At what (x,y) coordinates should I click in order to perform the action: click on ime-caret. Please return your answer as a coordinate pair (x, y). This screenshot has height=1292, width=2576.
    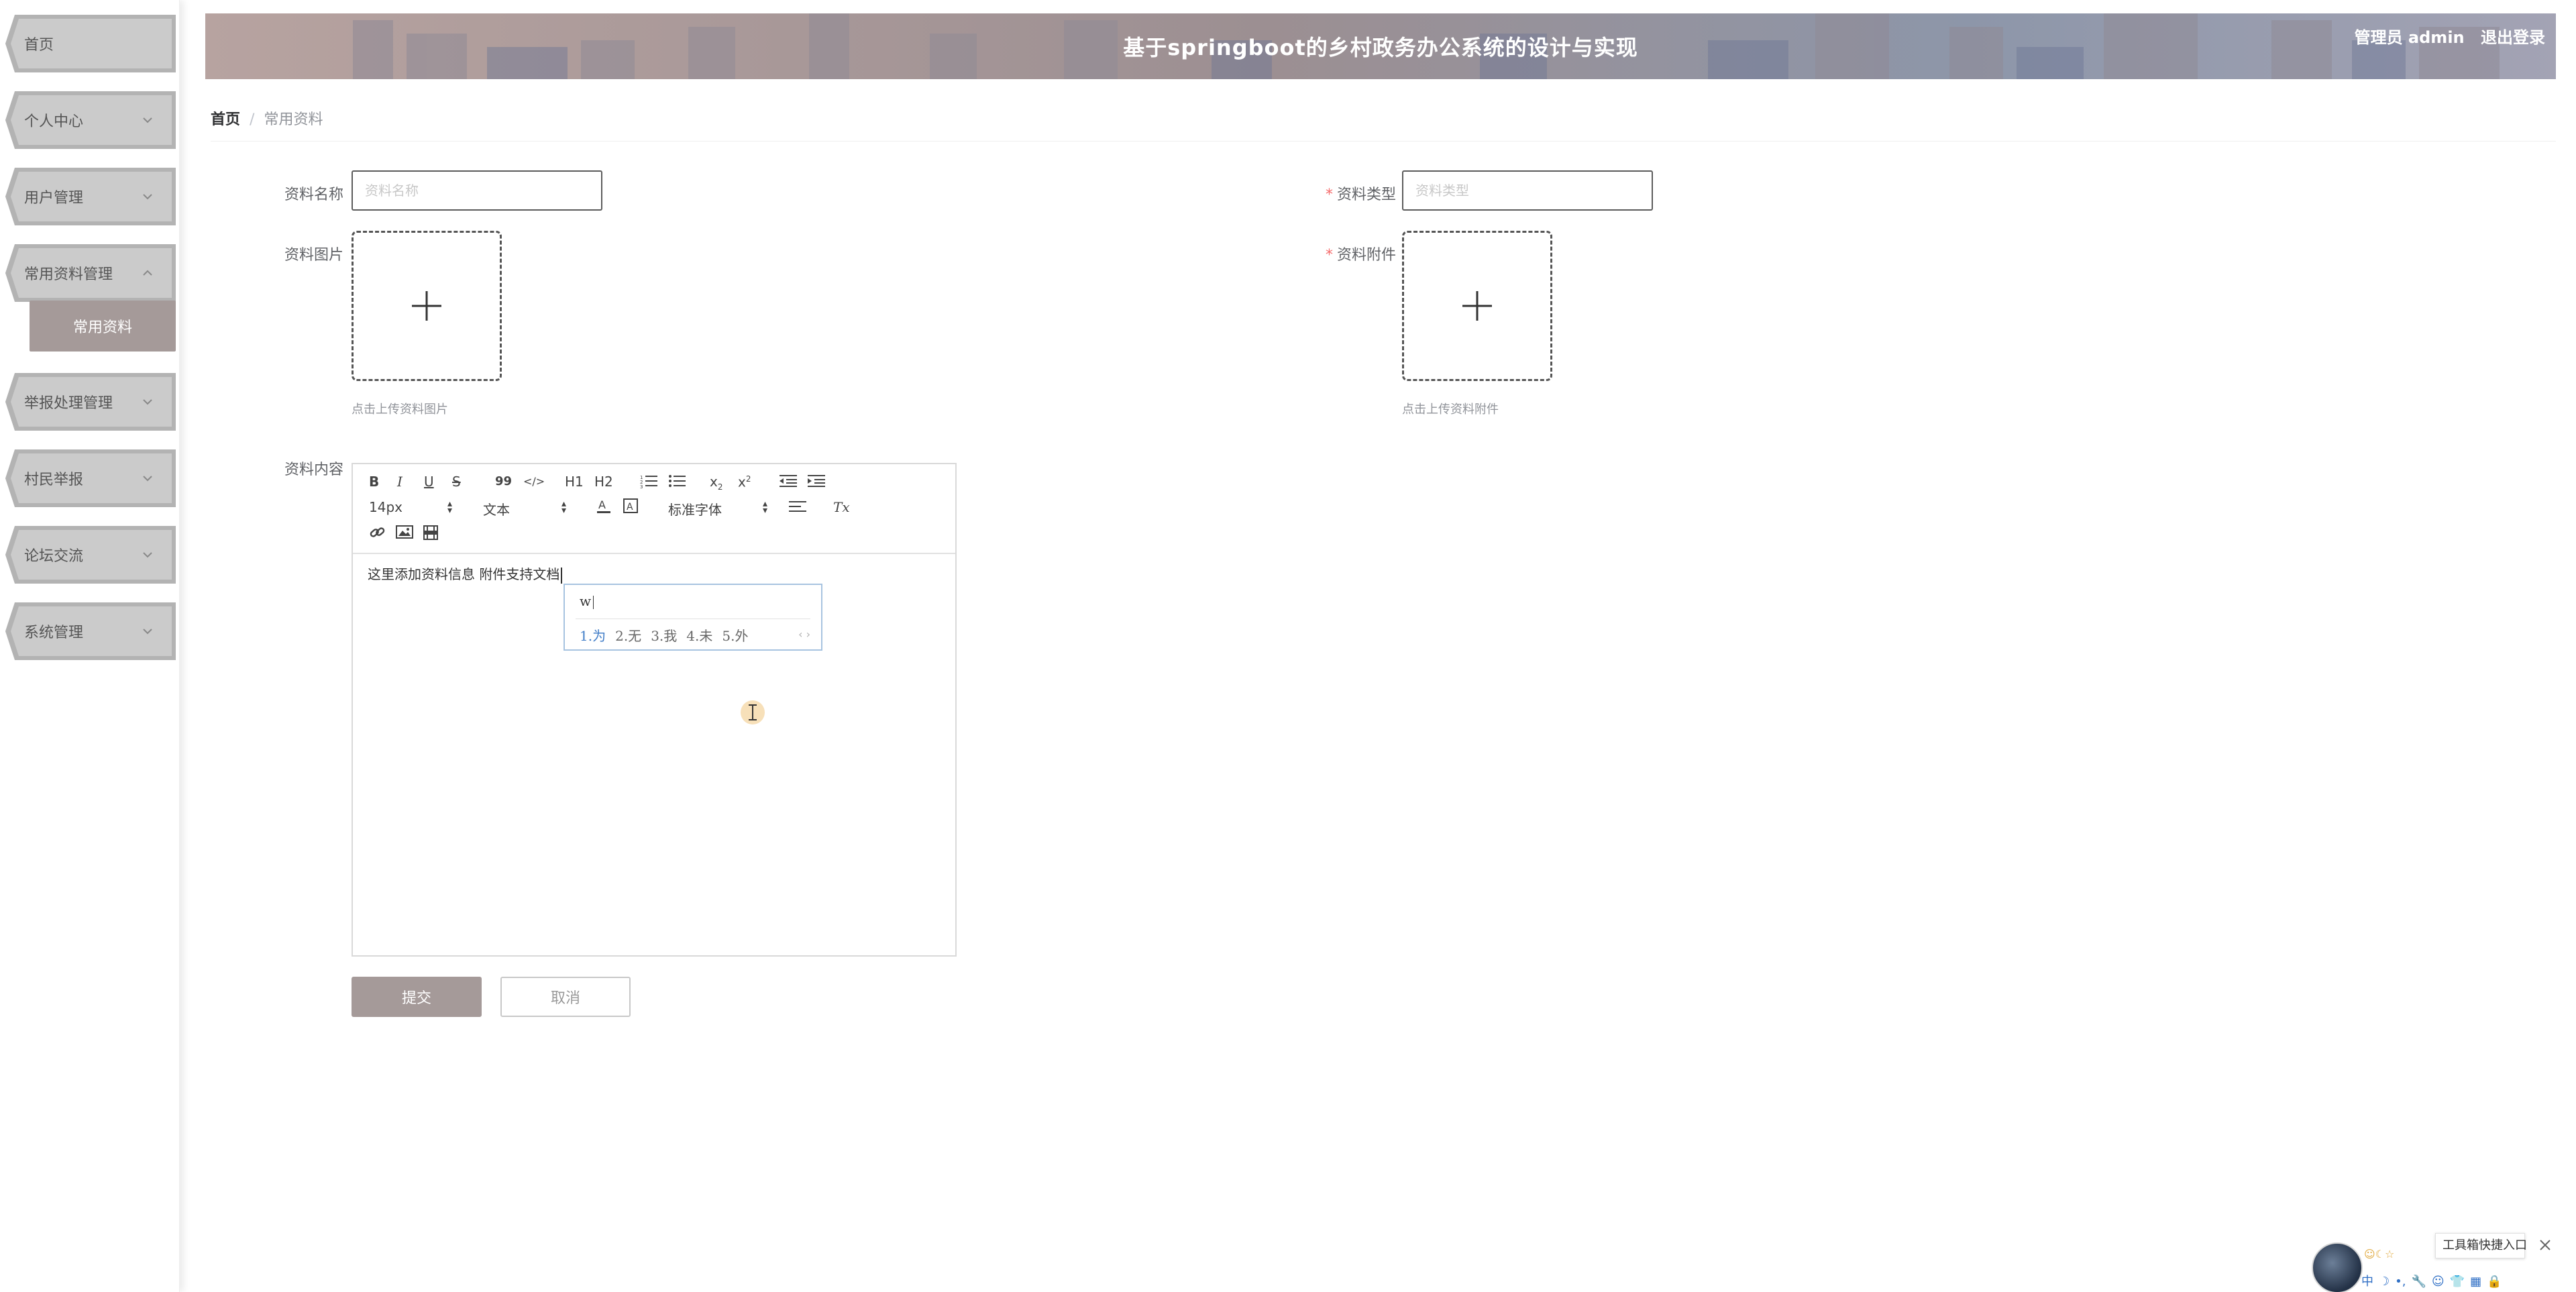
    Looking at the image, I should click on (593, 602).